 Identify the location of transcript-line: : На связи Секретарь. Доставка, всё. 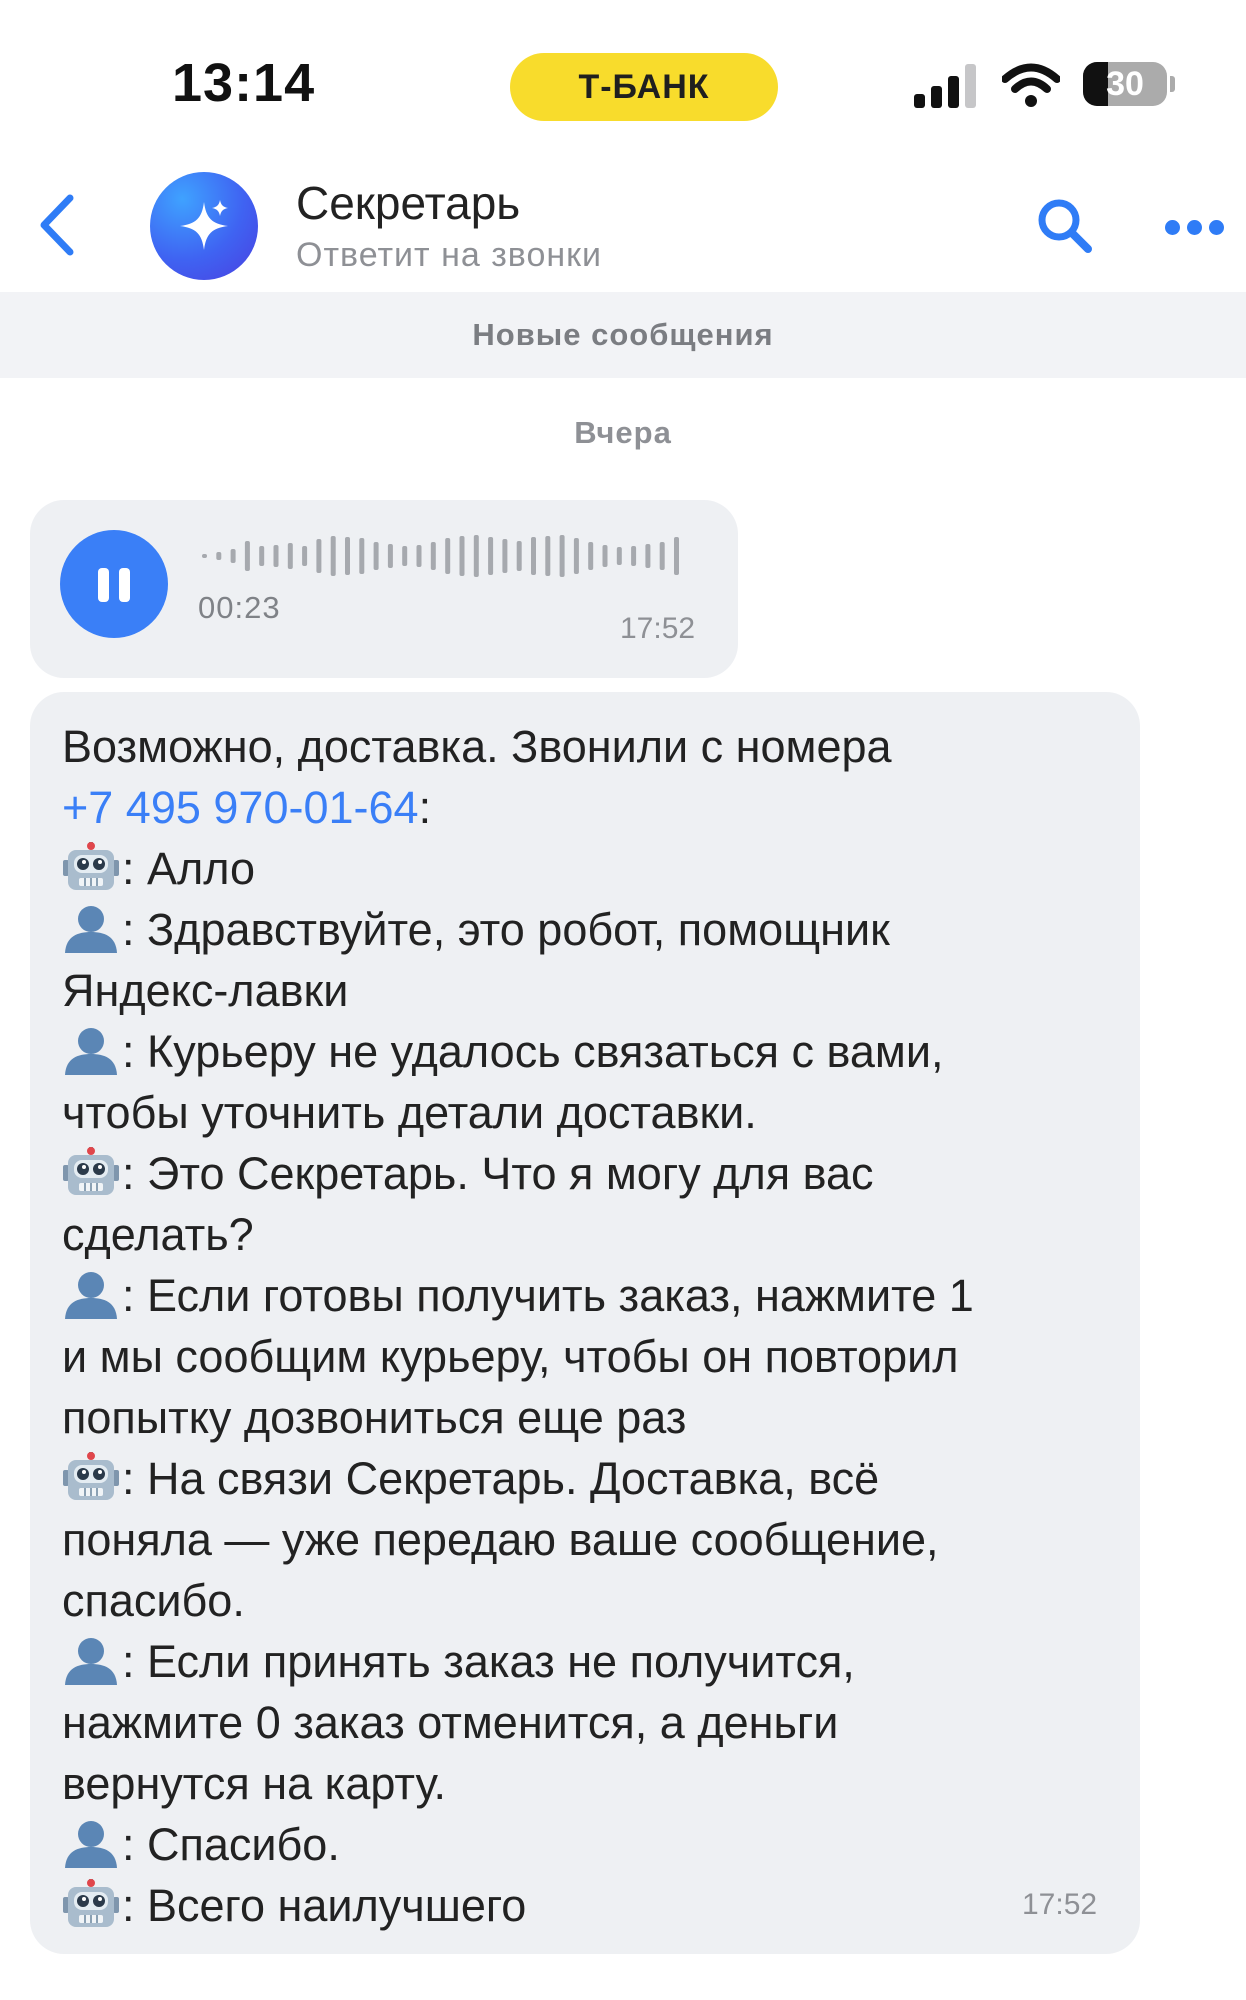
(597, 1478).